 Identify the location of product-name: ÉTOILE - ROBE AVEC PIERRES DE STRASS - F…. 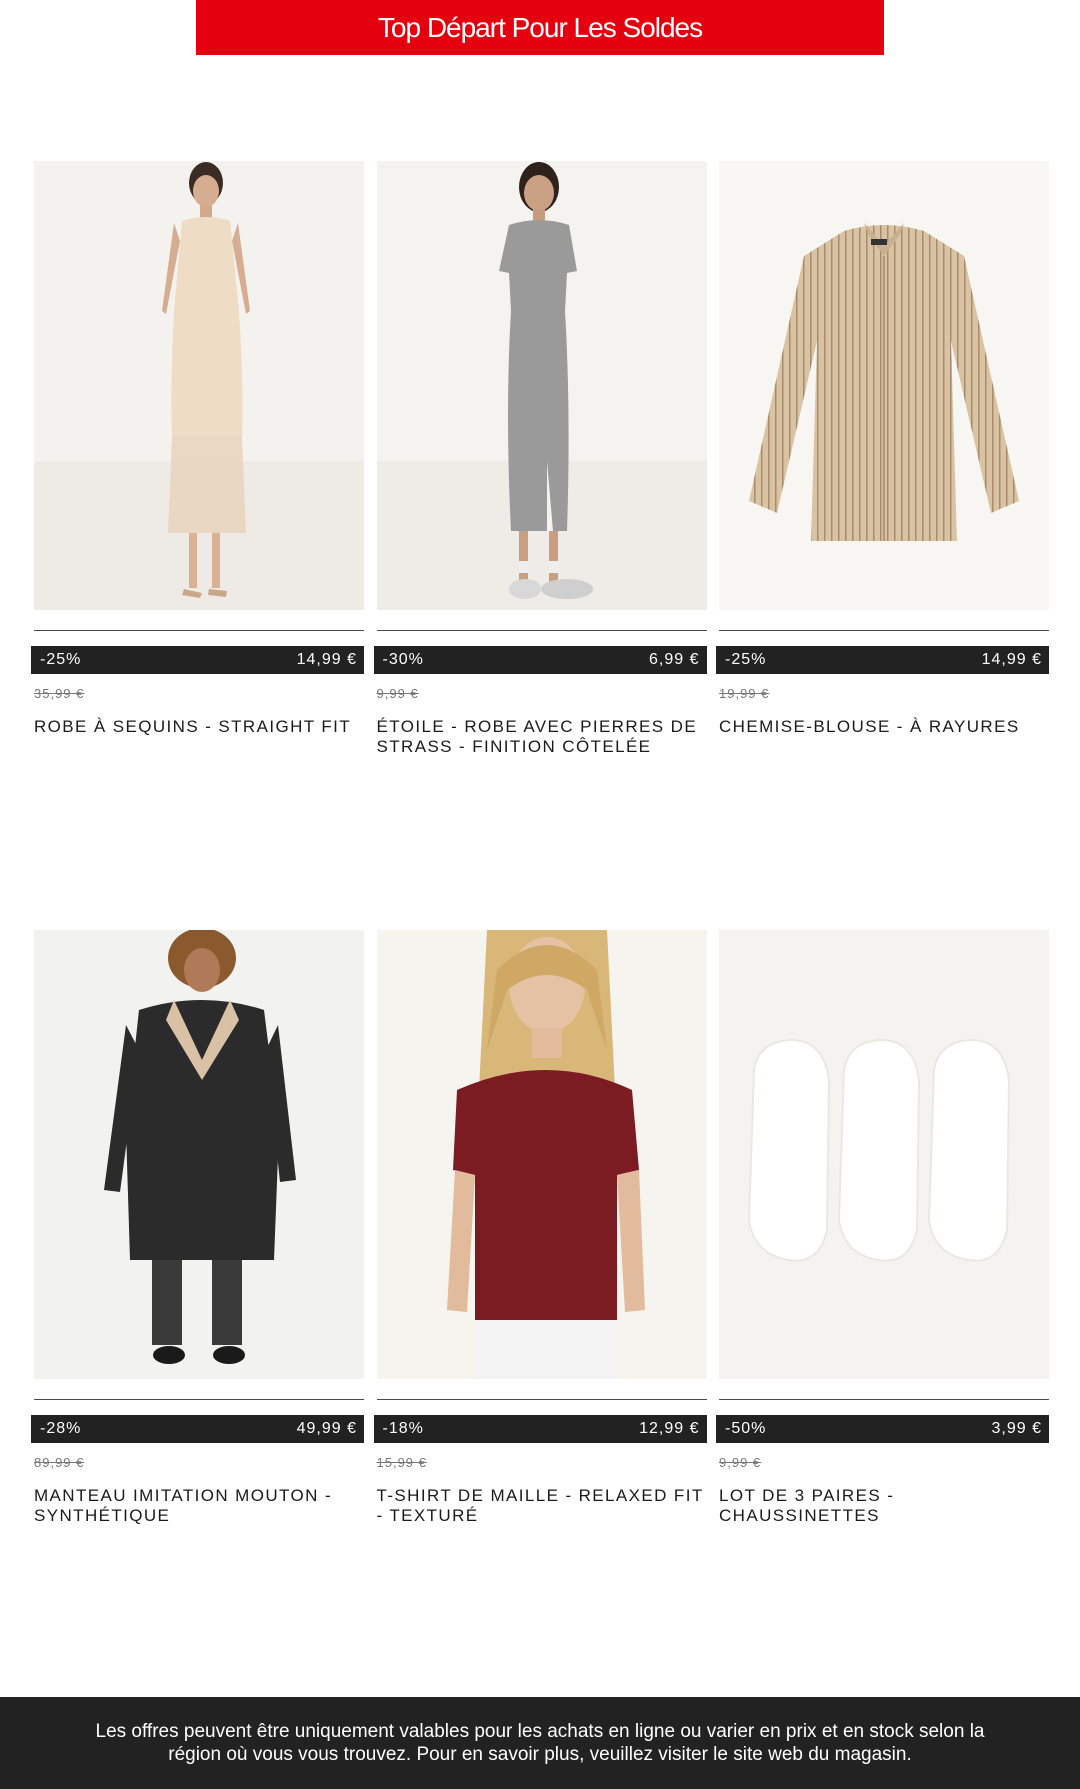
(542, 737).